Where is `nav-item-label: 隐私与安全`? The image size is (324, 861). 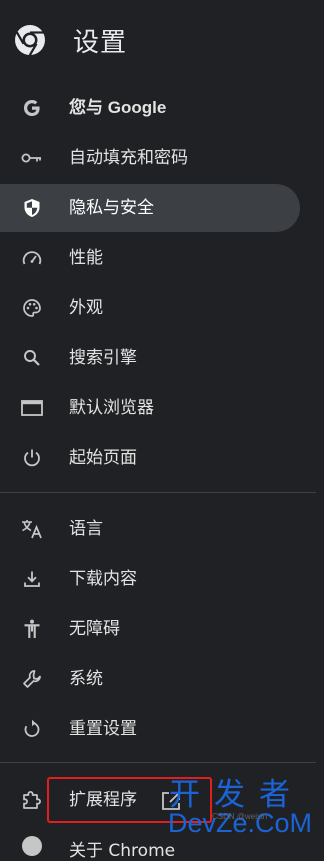
nav-item-label: 隐私与安全 is located at coordinates (111, 208).